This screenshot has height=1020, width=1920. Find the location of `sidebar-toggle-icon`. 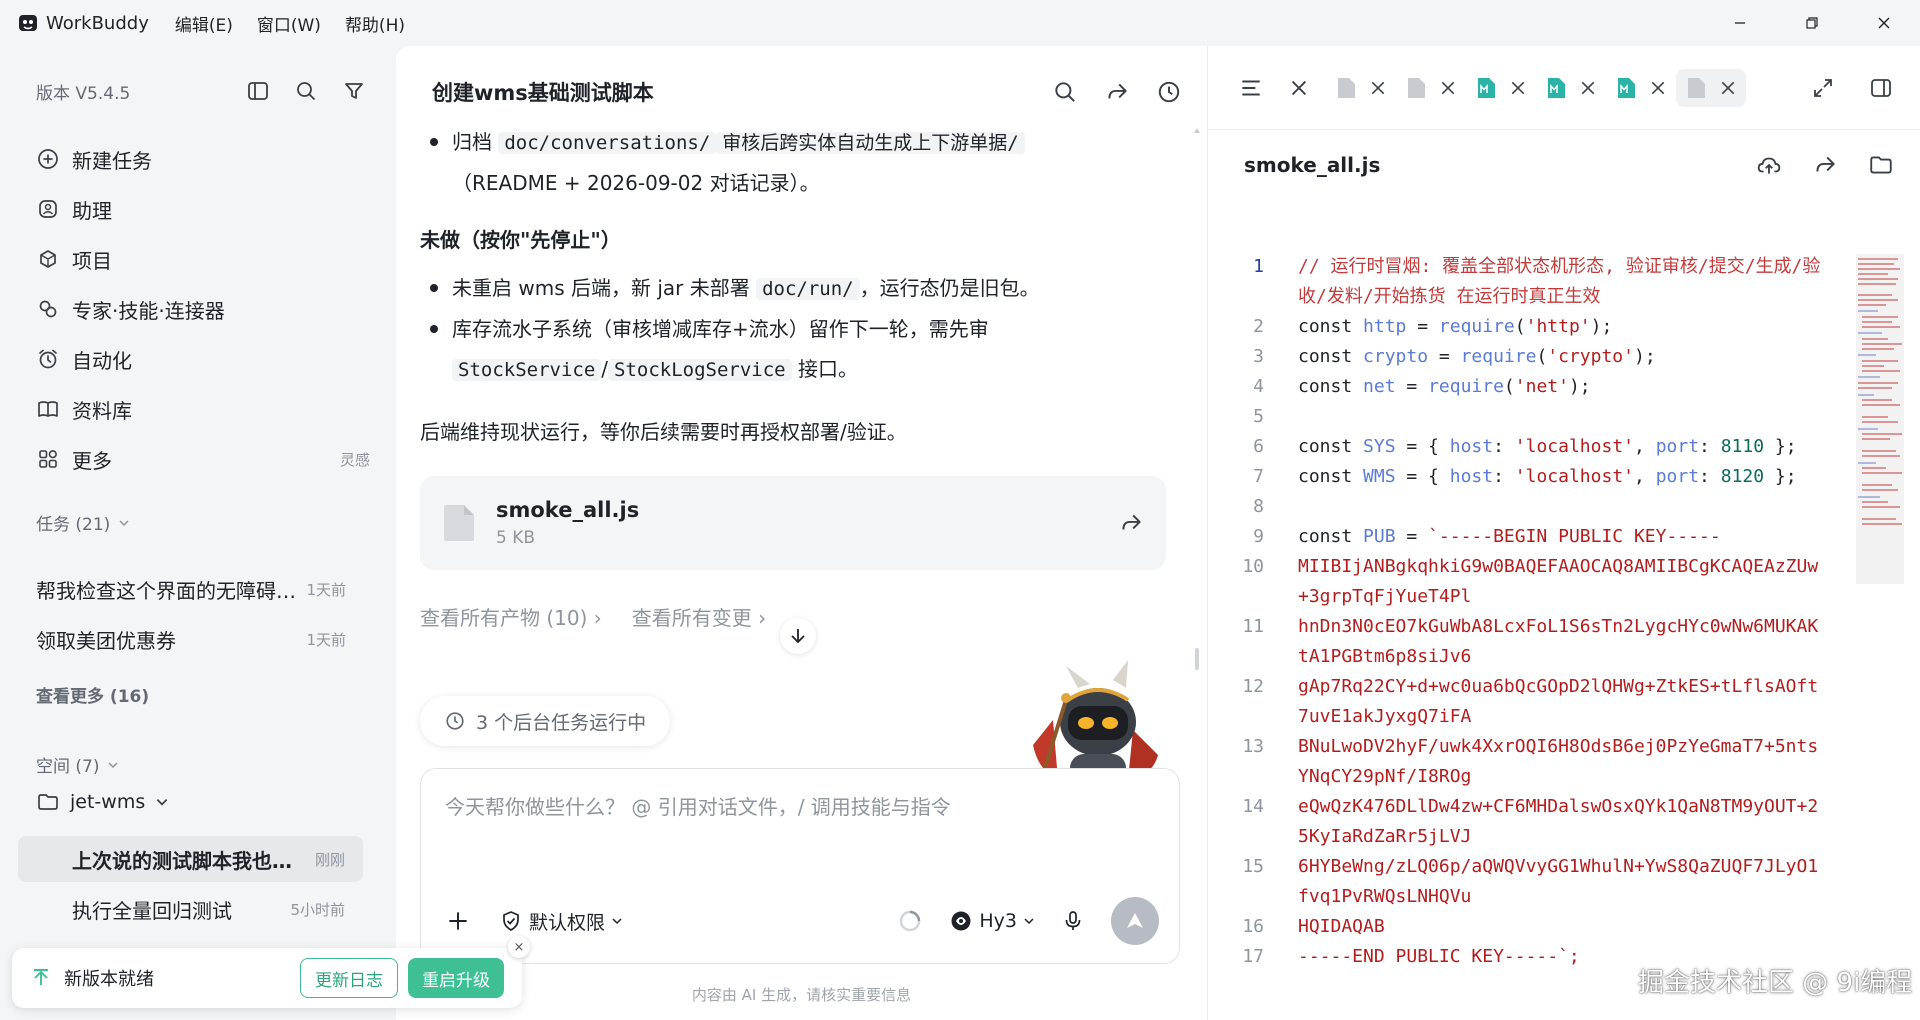

sidebar-toggle-icon is located at coordinates (258, 91).